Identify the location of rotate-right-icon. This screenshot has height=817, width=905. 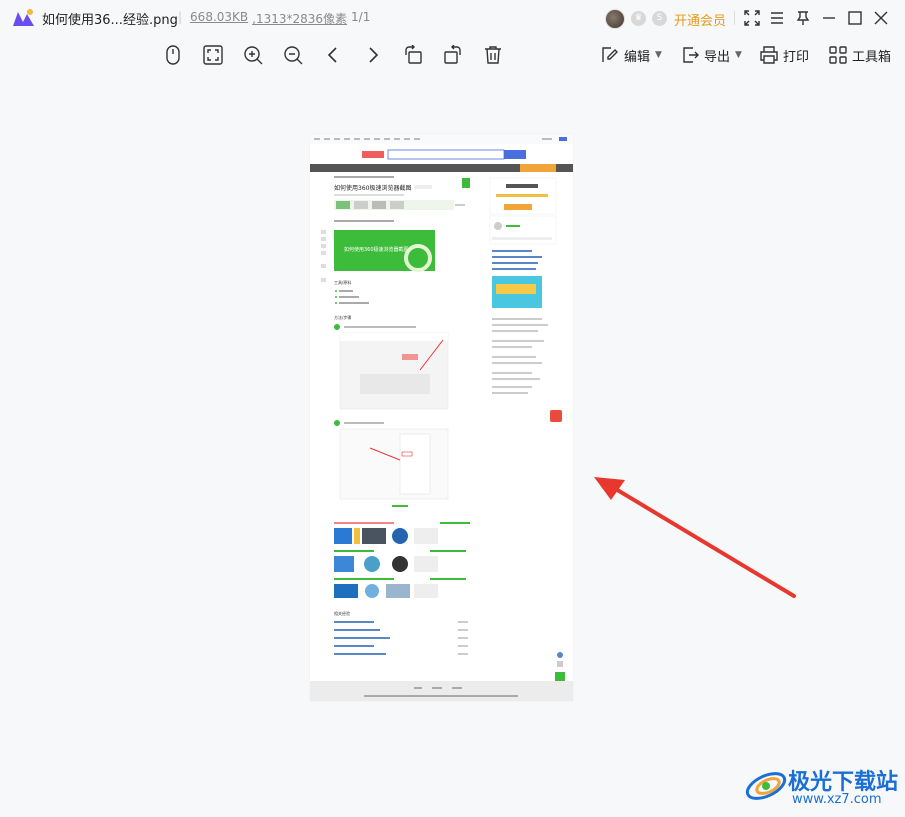
(453, 55).